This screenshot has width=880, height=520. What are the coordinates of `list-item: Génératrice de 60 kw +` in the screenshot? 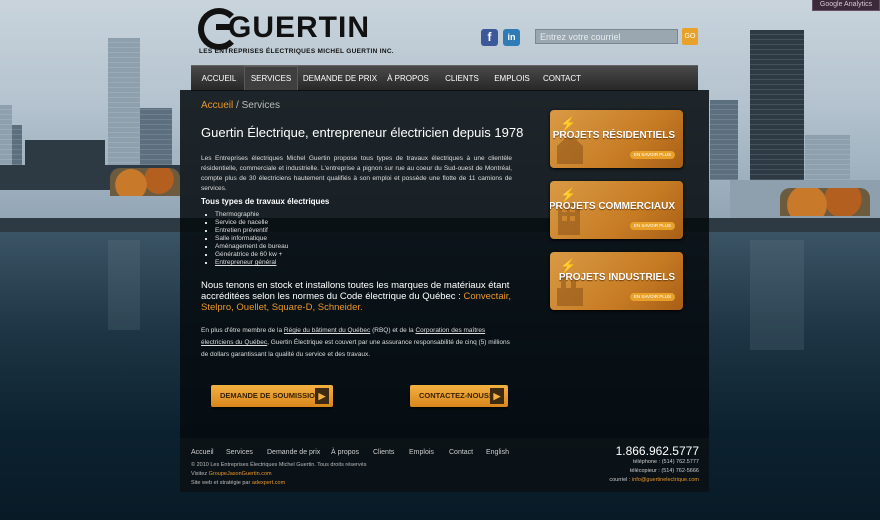 It's located at (251, 255).